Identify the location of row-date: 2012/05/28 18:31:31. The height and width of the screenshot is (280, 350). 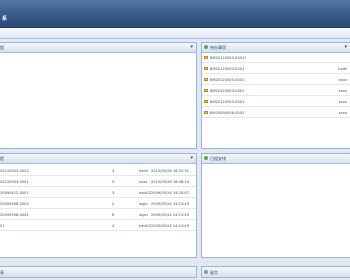
(170, 171).